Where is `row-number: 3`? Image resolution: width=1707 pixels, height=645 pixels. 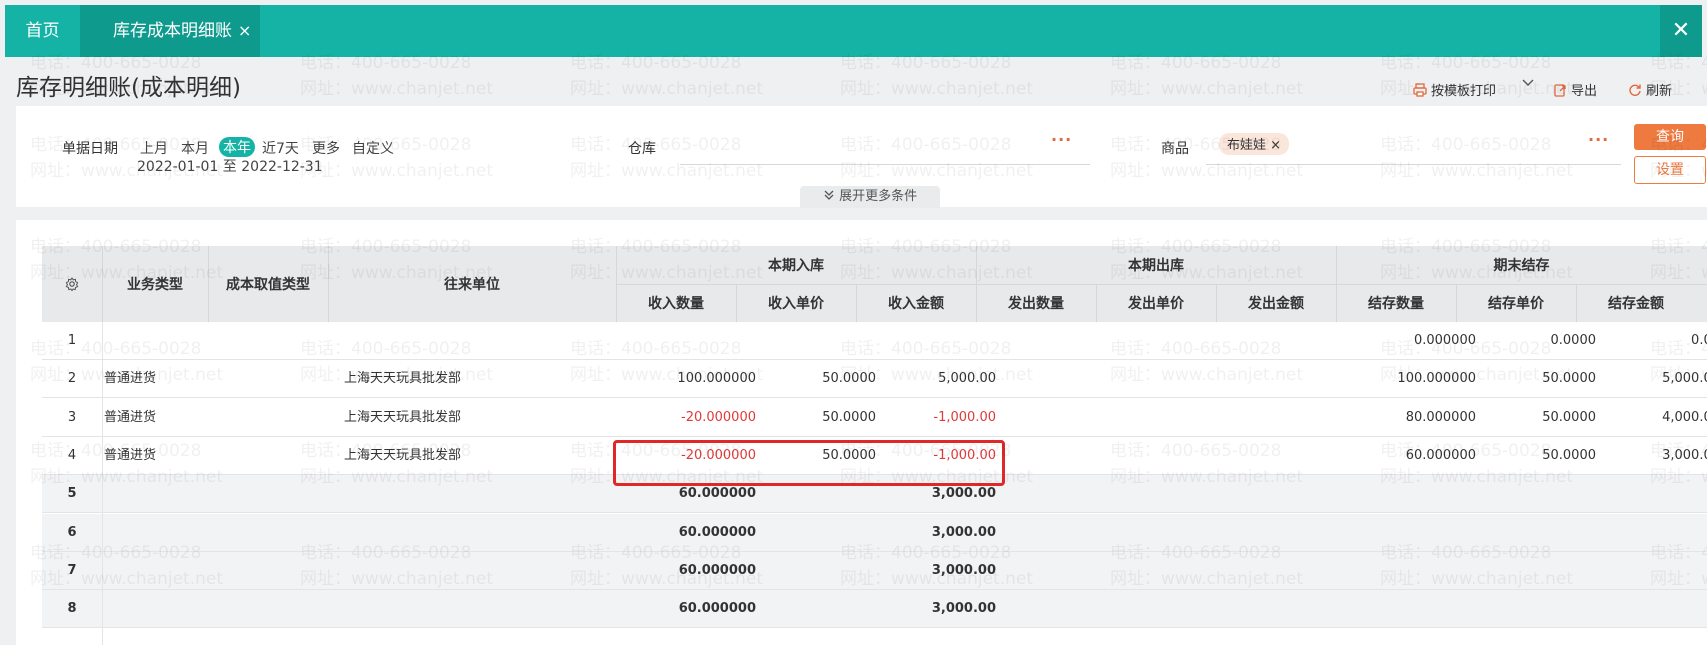
row-number: 3 is located at coordinates (72, 417).